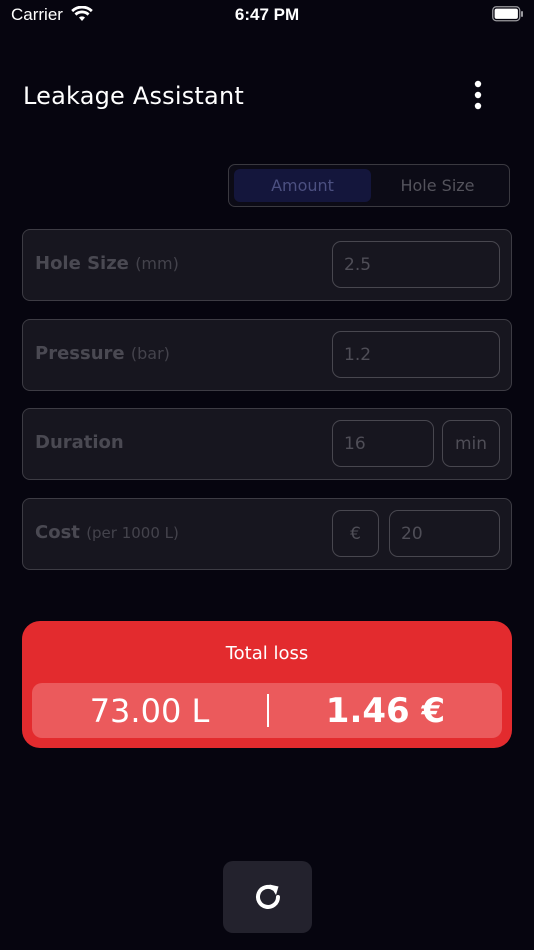 This screenshot has width=534, height=950. I want to click on duration-label: Duration, so click(79, 442).